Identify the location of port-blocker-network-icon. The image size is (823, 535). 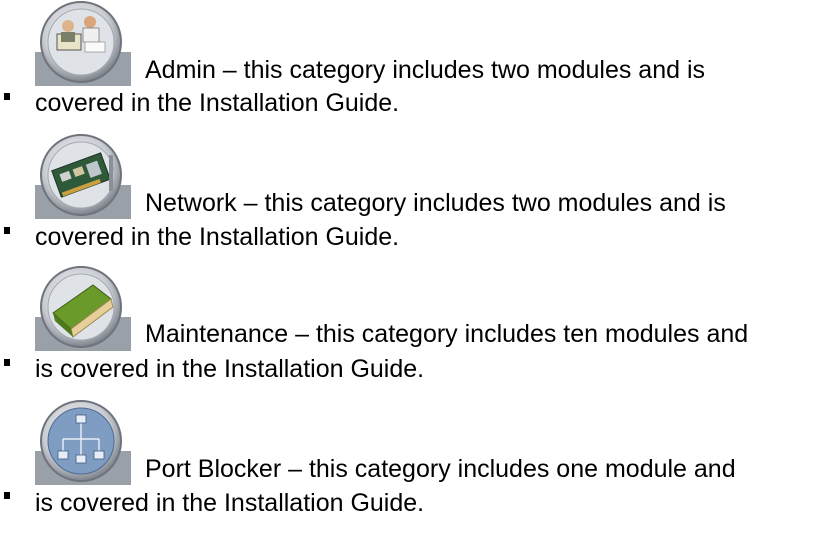
(83, 442).